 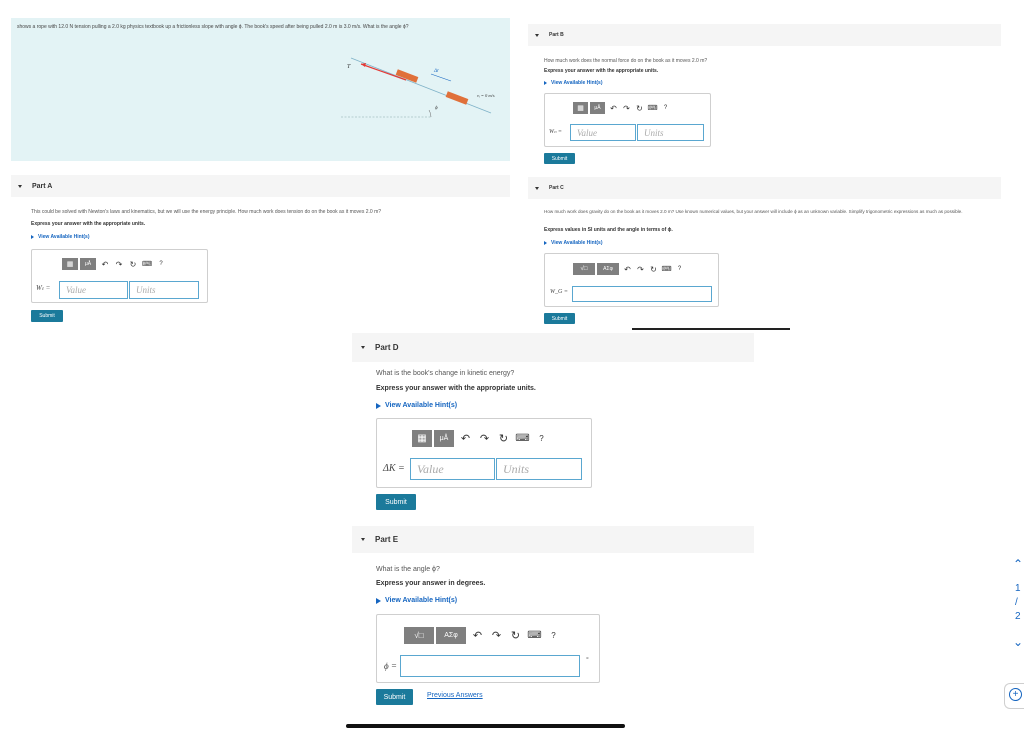 What do you see at coordinates (485, 726) in the screenshot?
I see `home-indicator` at bounding box center [485, 726].